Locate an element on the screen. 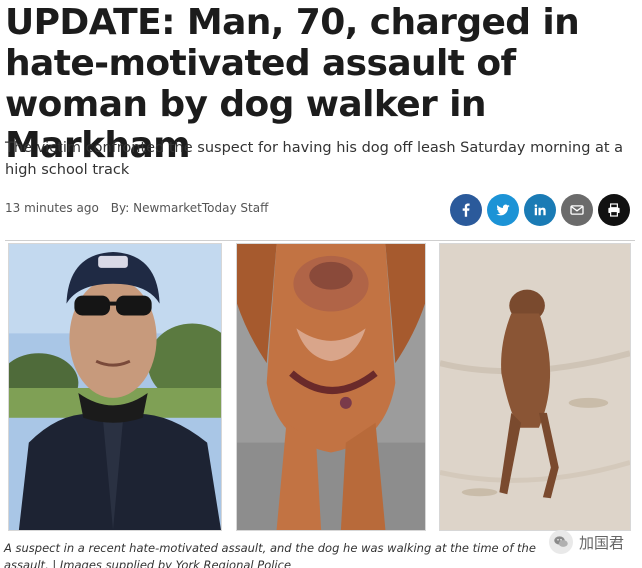 This screenshot has height=568, width=642. share-bar is located at coordinates (540, 210).